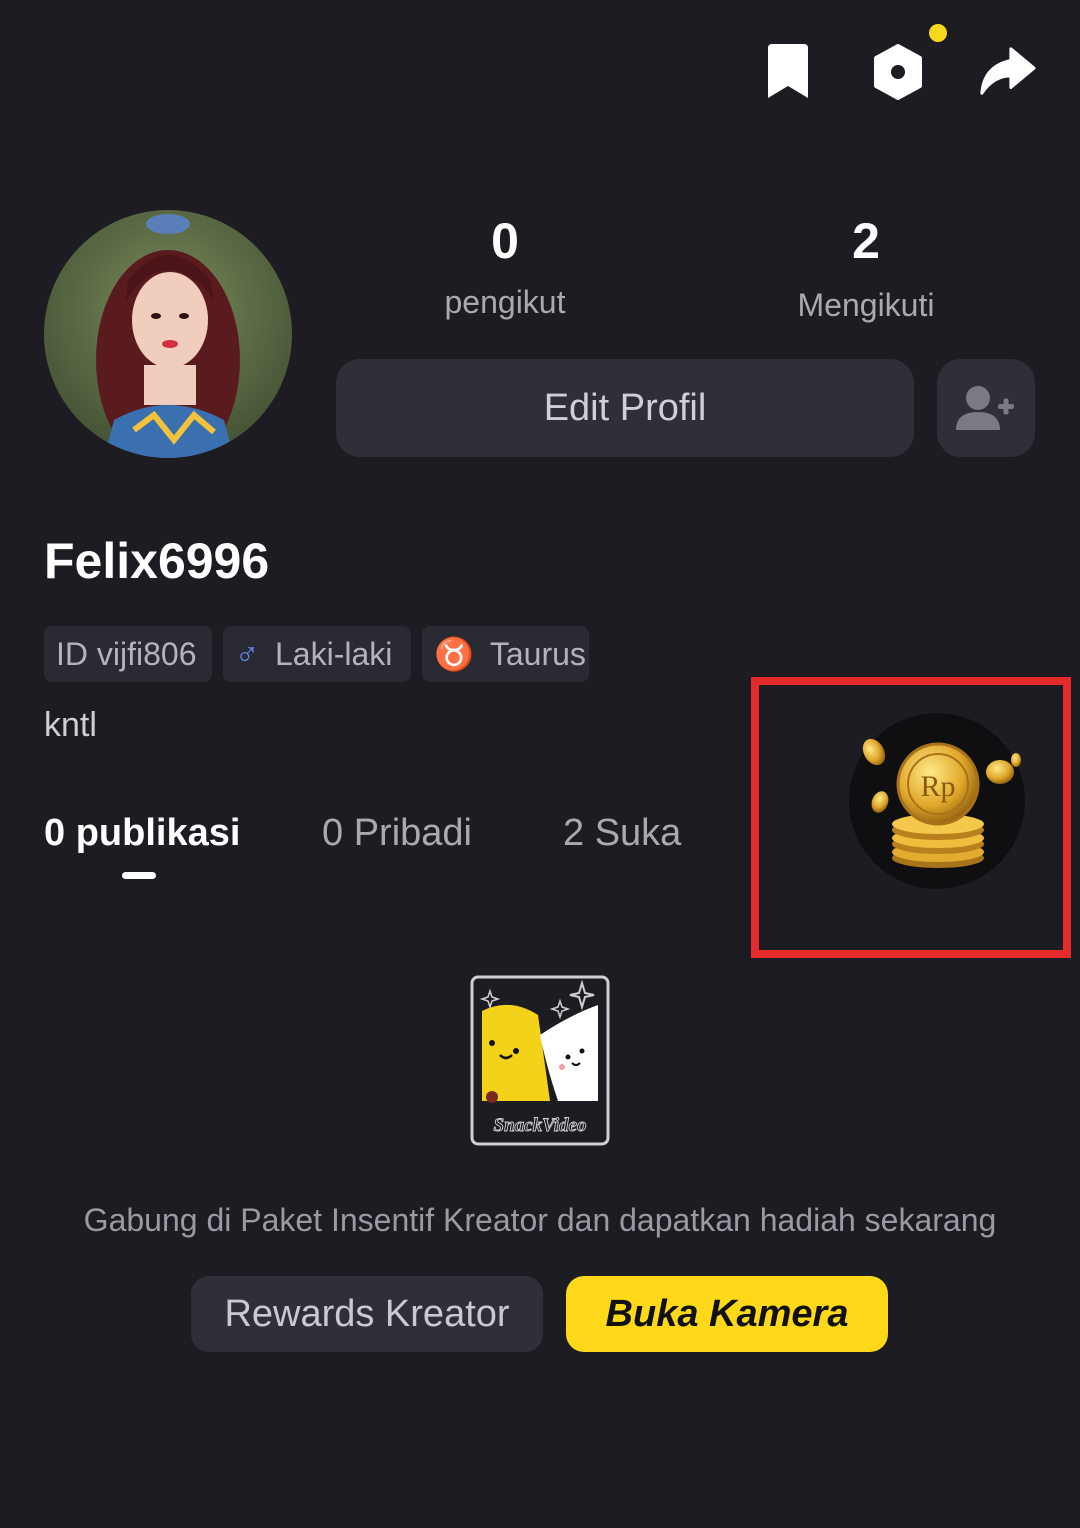 The image size is (1080, 1528). I want to click on zodiac-tag: ♉ Taurus, so click(505, 654).